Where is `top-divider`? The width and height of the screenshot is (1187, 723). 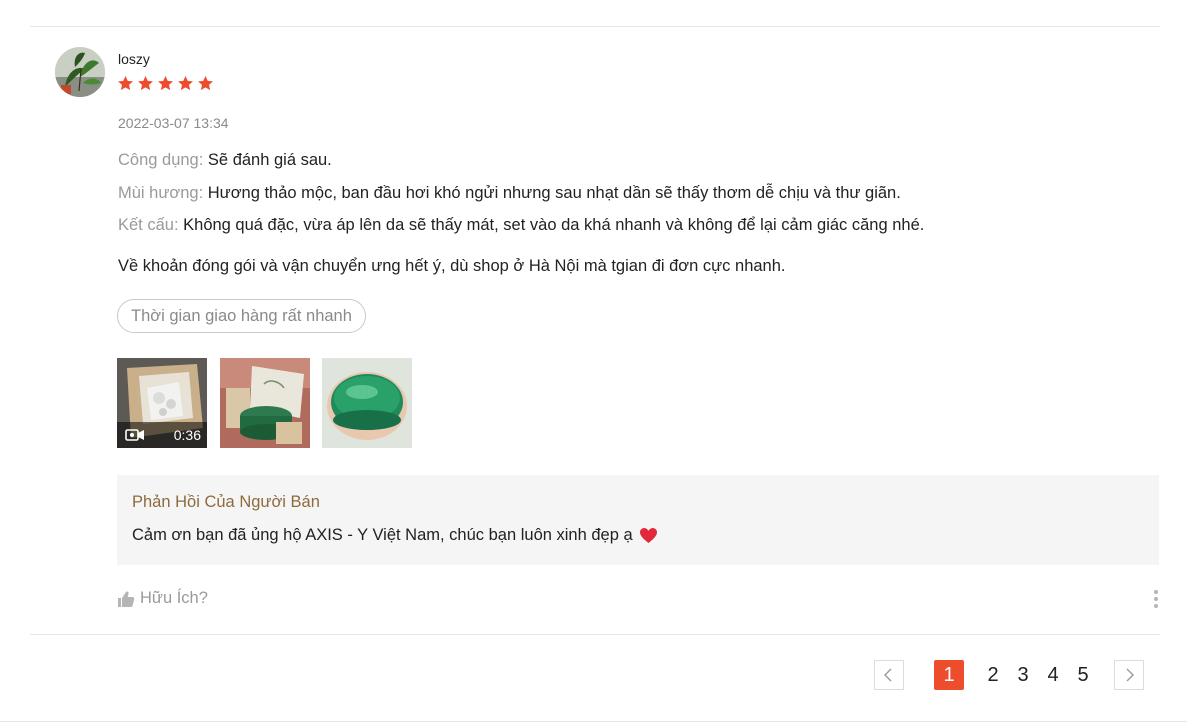 top-divider is located at coordinates (595, 26).